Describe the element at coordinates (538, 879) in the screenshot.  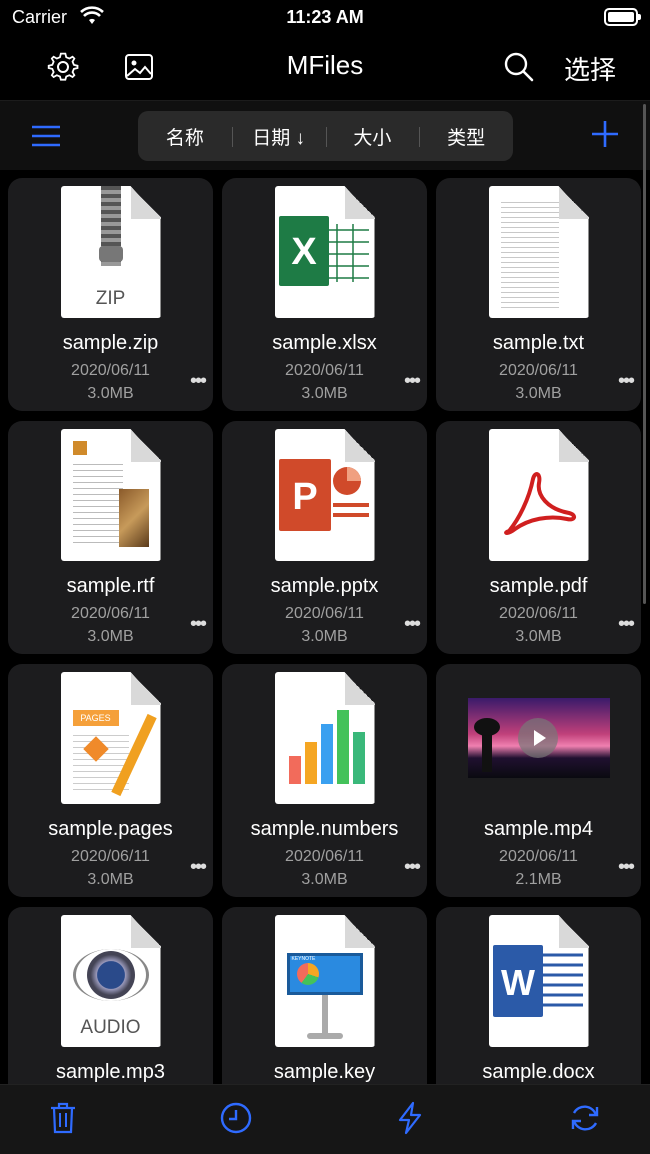
I see `file-size: 2.1MB` at that location.